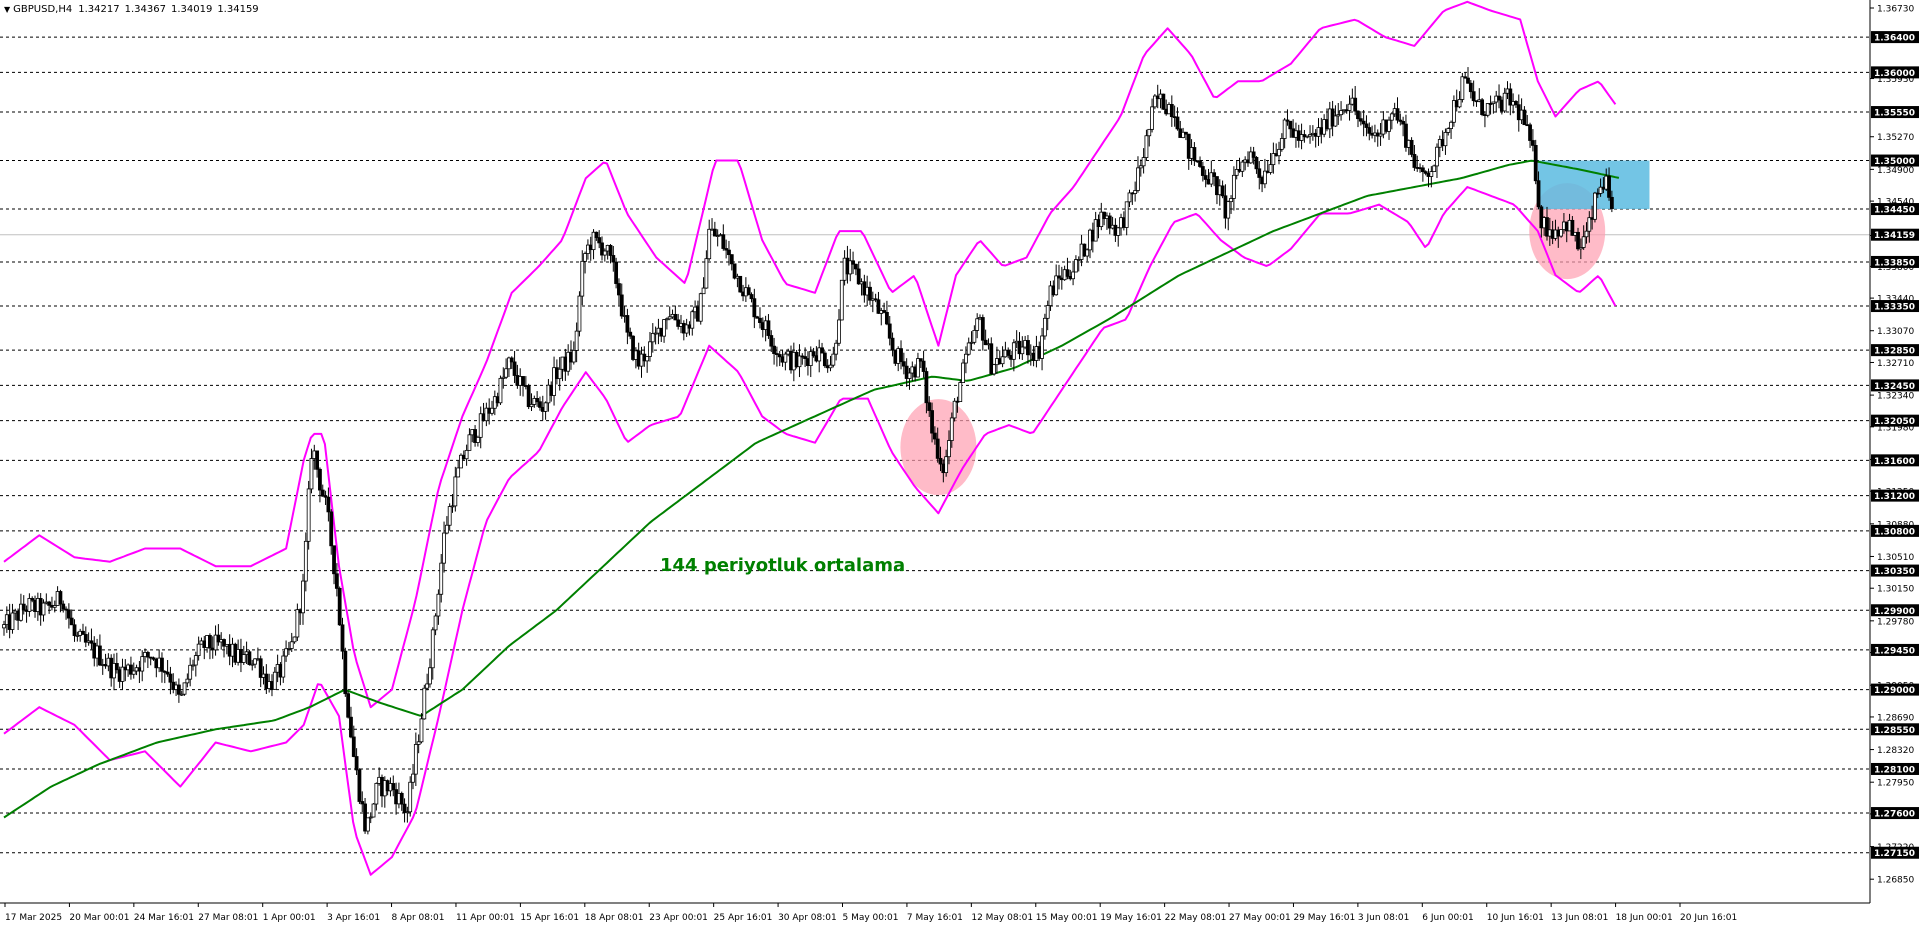  Describe the element at coordinates (1894, 854) in the screenshot. I see `level-tag-label: 1.27150` at that location.